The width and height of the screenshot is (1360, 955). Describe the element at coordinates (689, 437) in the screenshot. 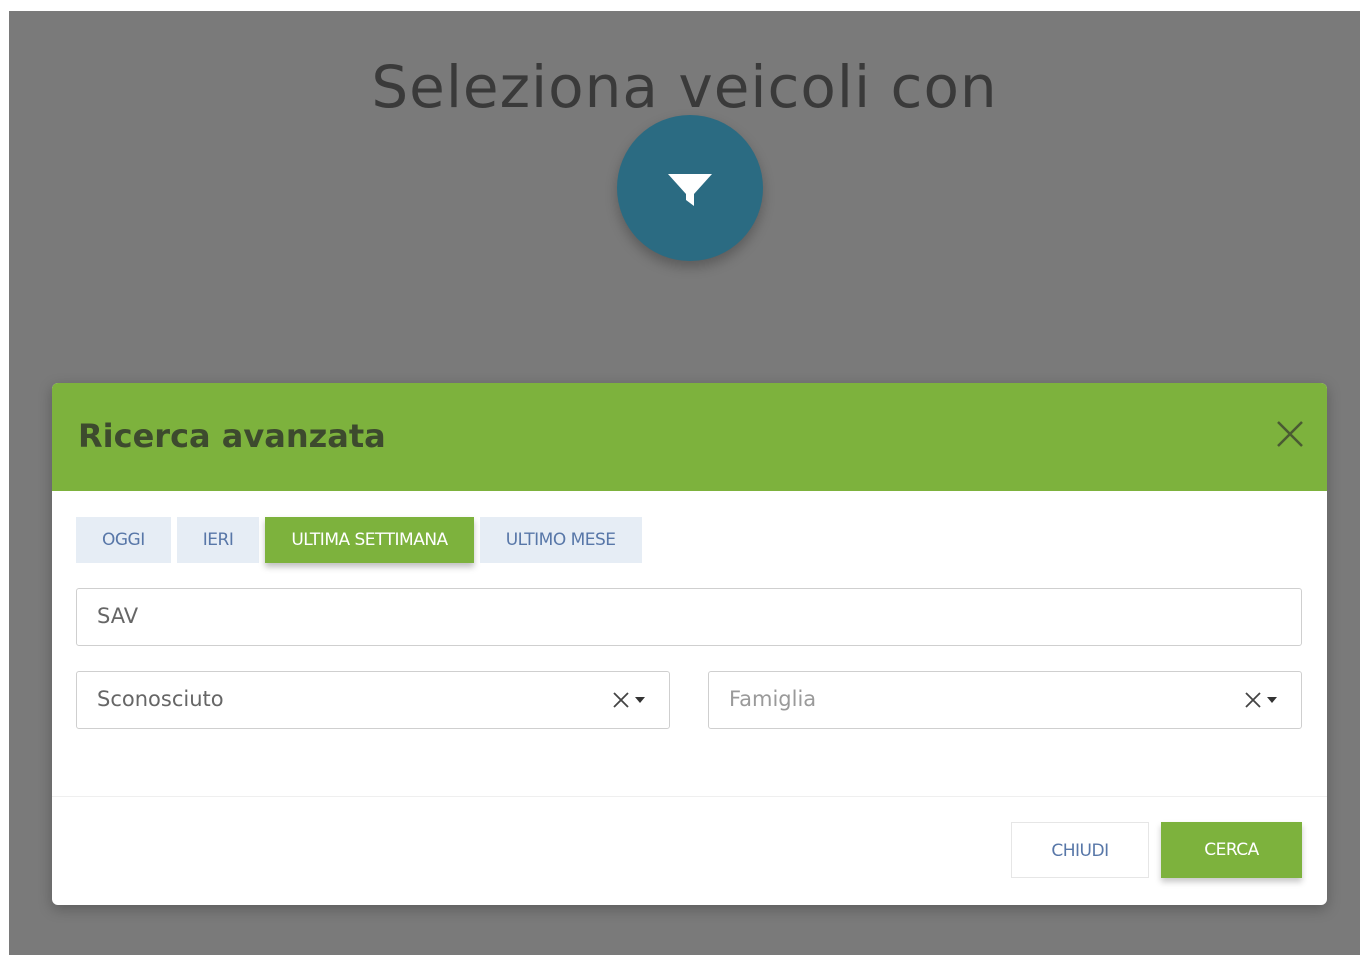

I see `dialog-header: Ricerca avanzata` at that location.